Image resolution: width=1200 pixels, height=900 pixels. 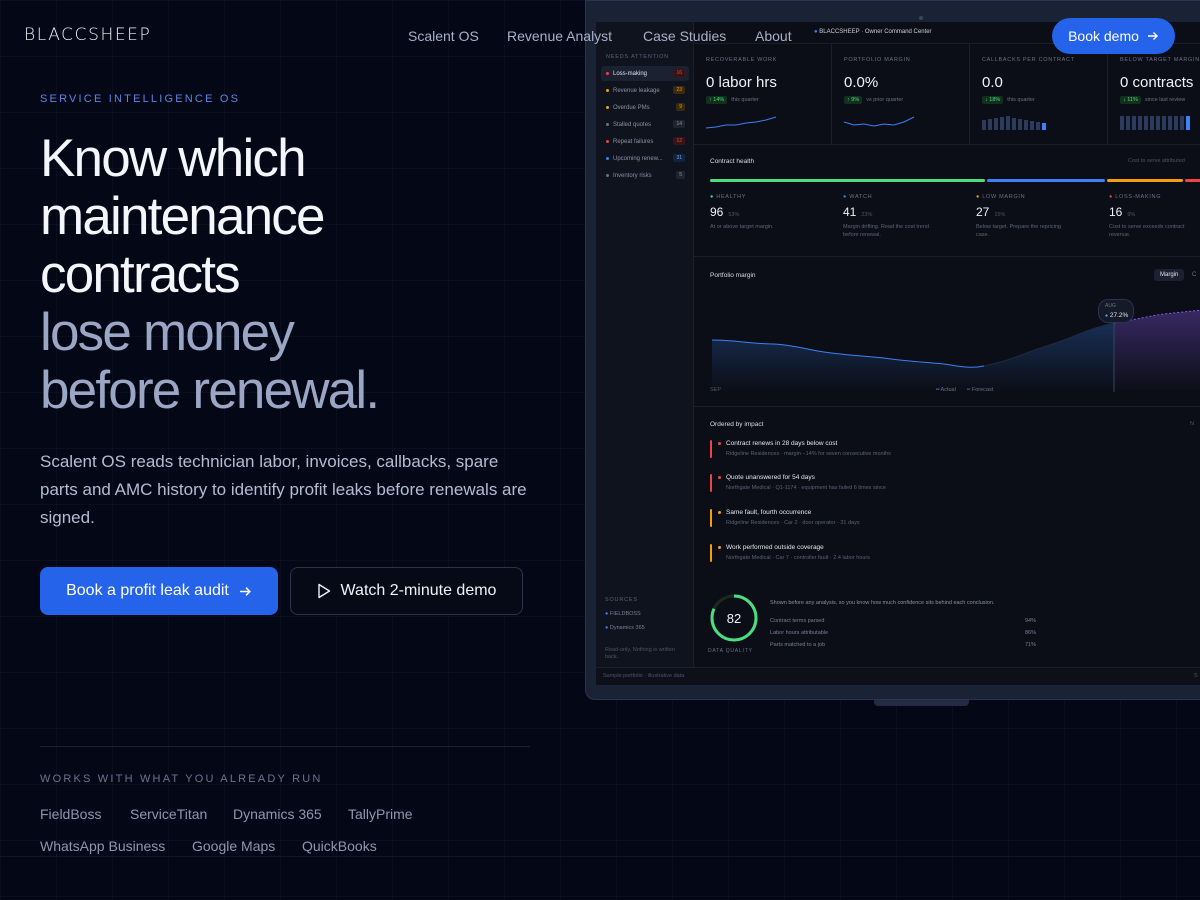 What do you see at coordinates (898, 676) in the screenshot?
I see `dashboard-footer: Sample portfolio · illustrative data S` at bounding box center [898, 676].